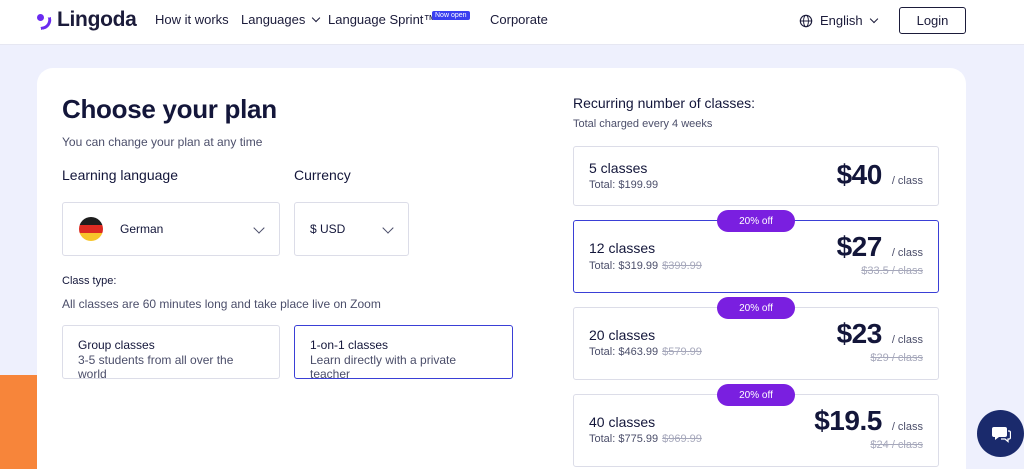 Image resolution: width=1024 pixels, height=469 pixels. What do you see at coordinates (156, 367) in the screenshot?
I see `class-type-desc: 3-5 students from all over the world` at bounding box center [156, 367].